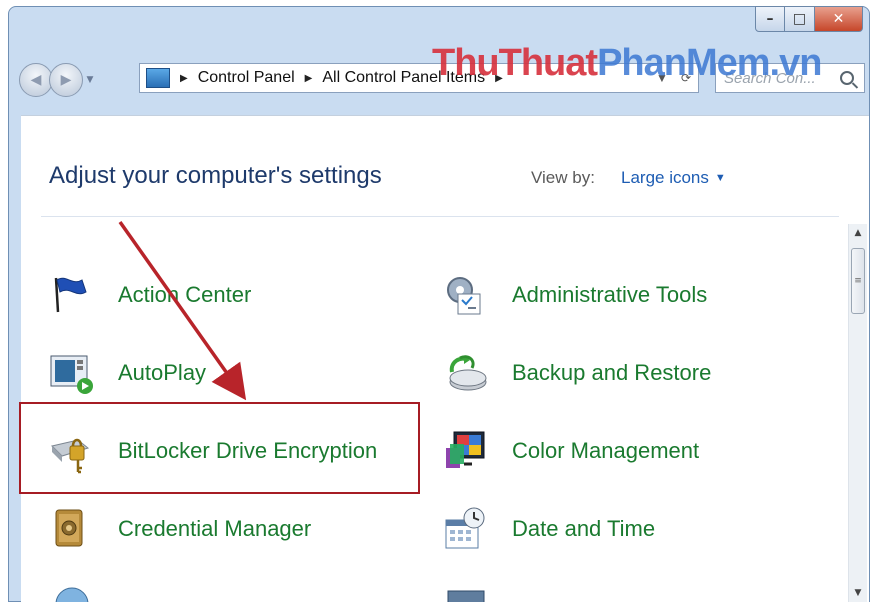 This screenshot has width=870, height=602. Describe the element at coordinates (839, 19) in the screenshot. I see `close-button: ✕` at that location.